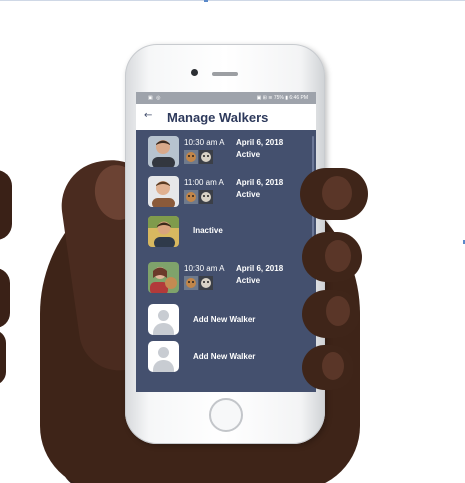 This screenshot has width=465, height=483. What do you see at coordinates (218, 117) in the screenshot?
I see `page-title: Manage Walkers` at bounding box center [218, 117].